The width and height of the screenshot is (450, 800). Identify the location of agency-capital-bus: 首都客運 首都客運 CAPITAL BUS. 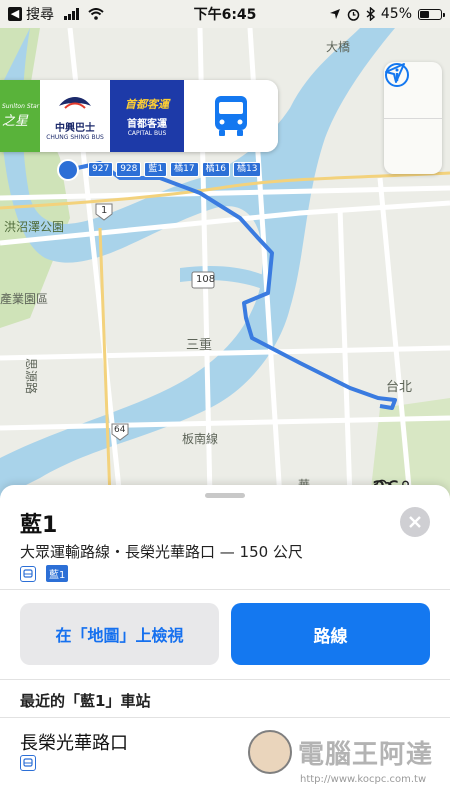
(147, 116).